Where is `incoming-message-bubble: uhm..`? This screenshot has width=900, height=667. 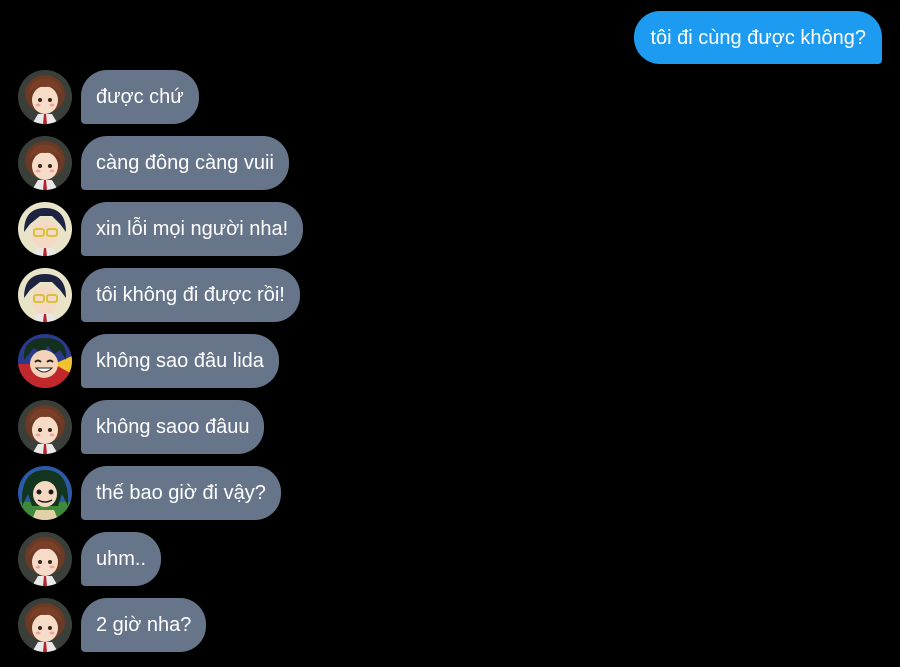 incoming-message-bubble: uhm.. is located at coordinates (121, 559).